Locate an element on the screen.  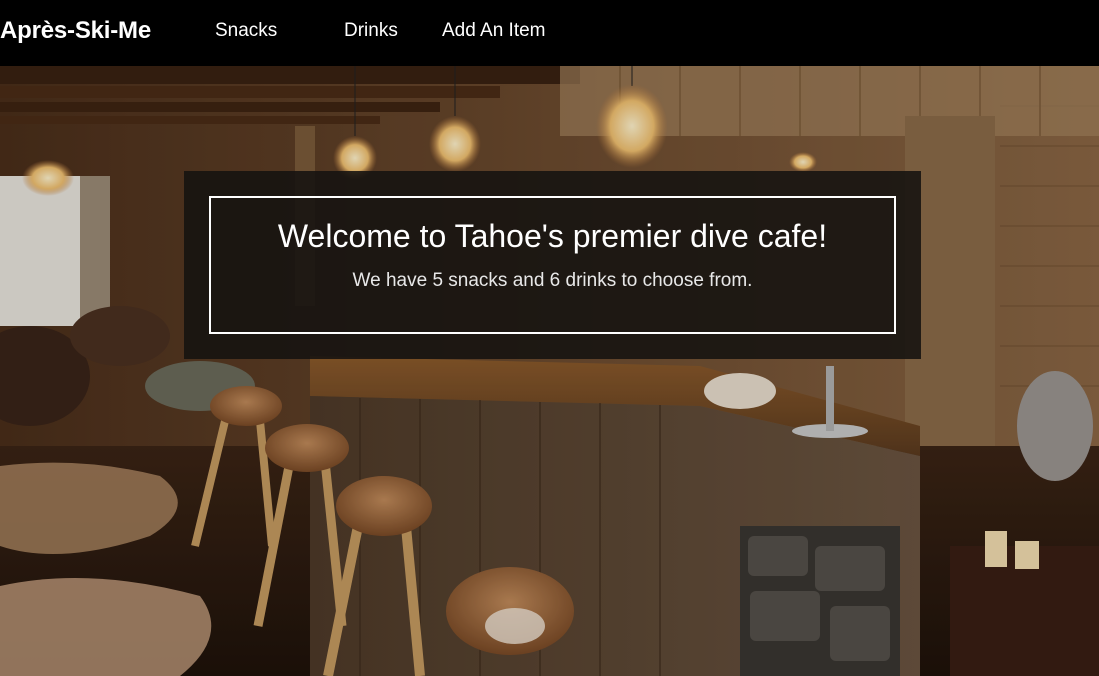
nav-link-drinks: Drinks is located at coordinates (371, 31).